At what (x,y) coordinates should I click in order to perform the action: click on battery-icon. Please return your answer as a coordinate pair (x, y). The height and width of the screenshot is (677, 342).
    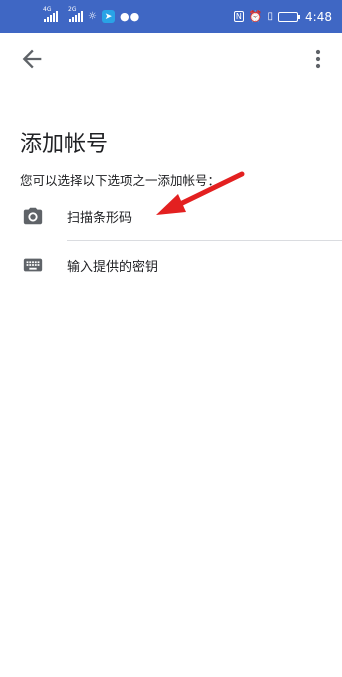
    Looking at the image, I should click on (289, 16).